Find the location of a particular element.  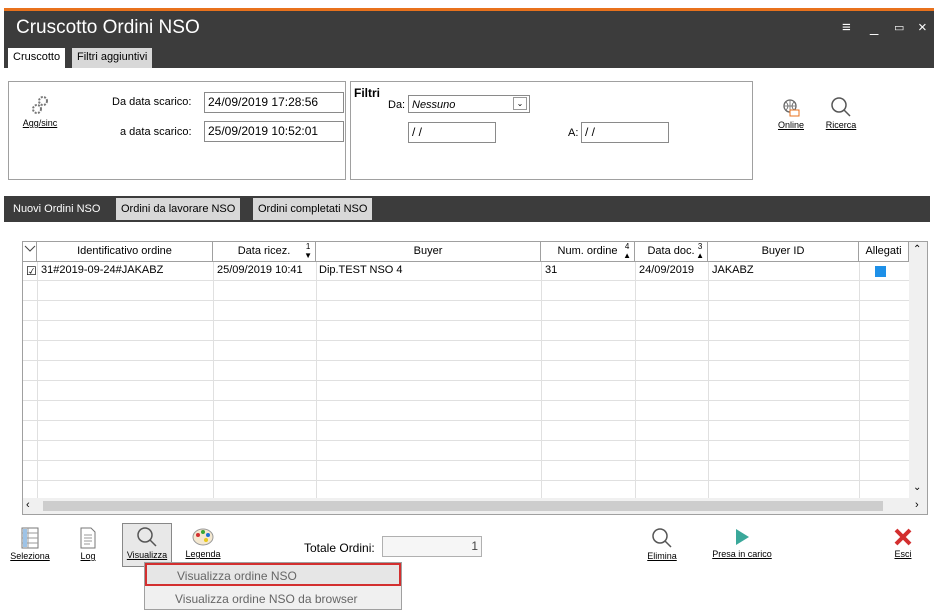

col-num-ordine: Num. ordine 4 ▲ is located at coordinates (588, 252).